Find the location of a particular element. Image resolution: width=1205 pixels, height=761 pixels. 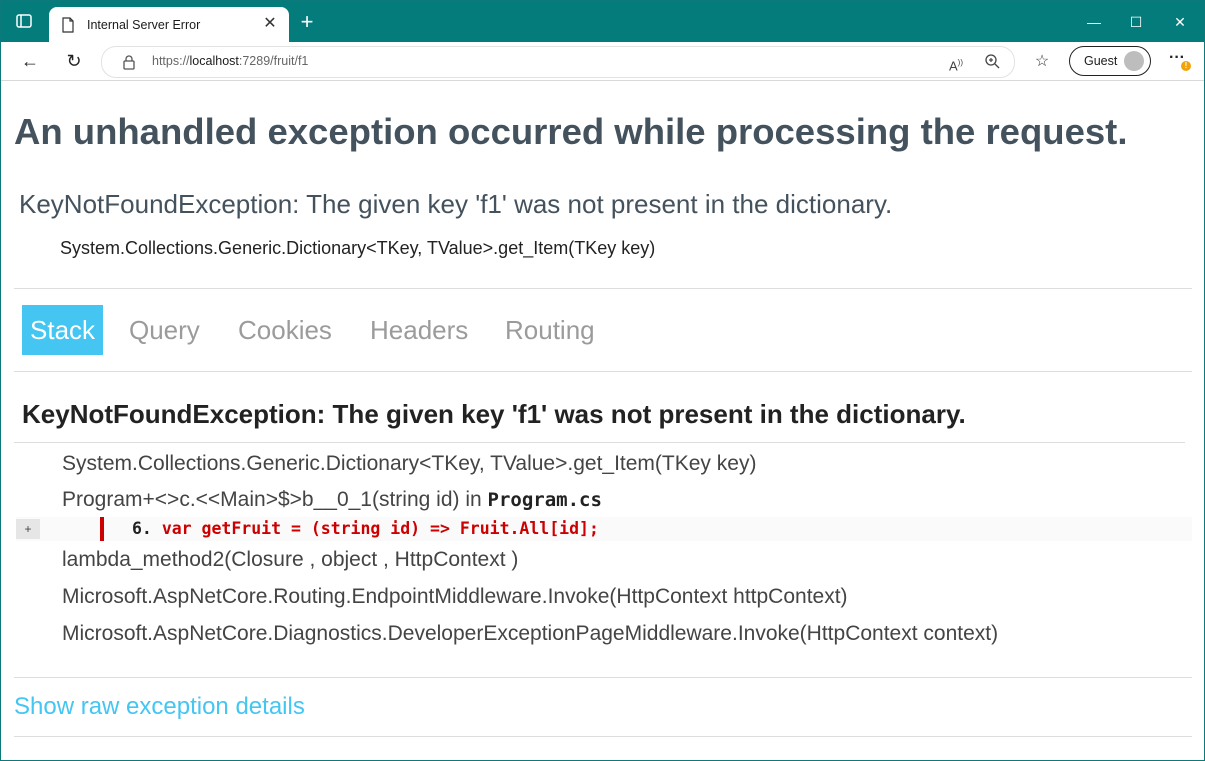

tab-stack: Stack is located at coordinates (63, 330).